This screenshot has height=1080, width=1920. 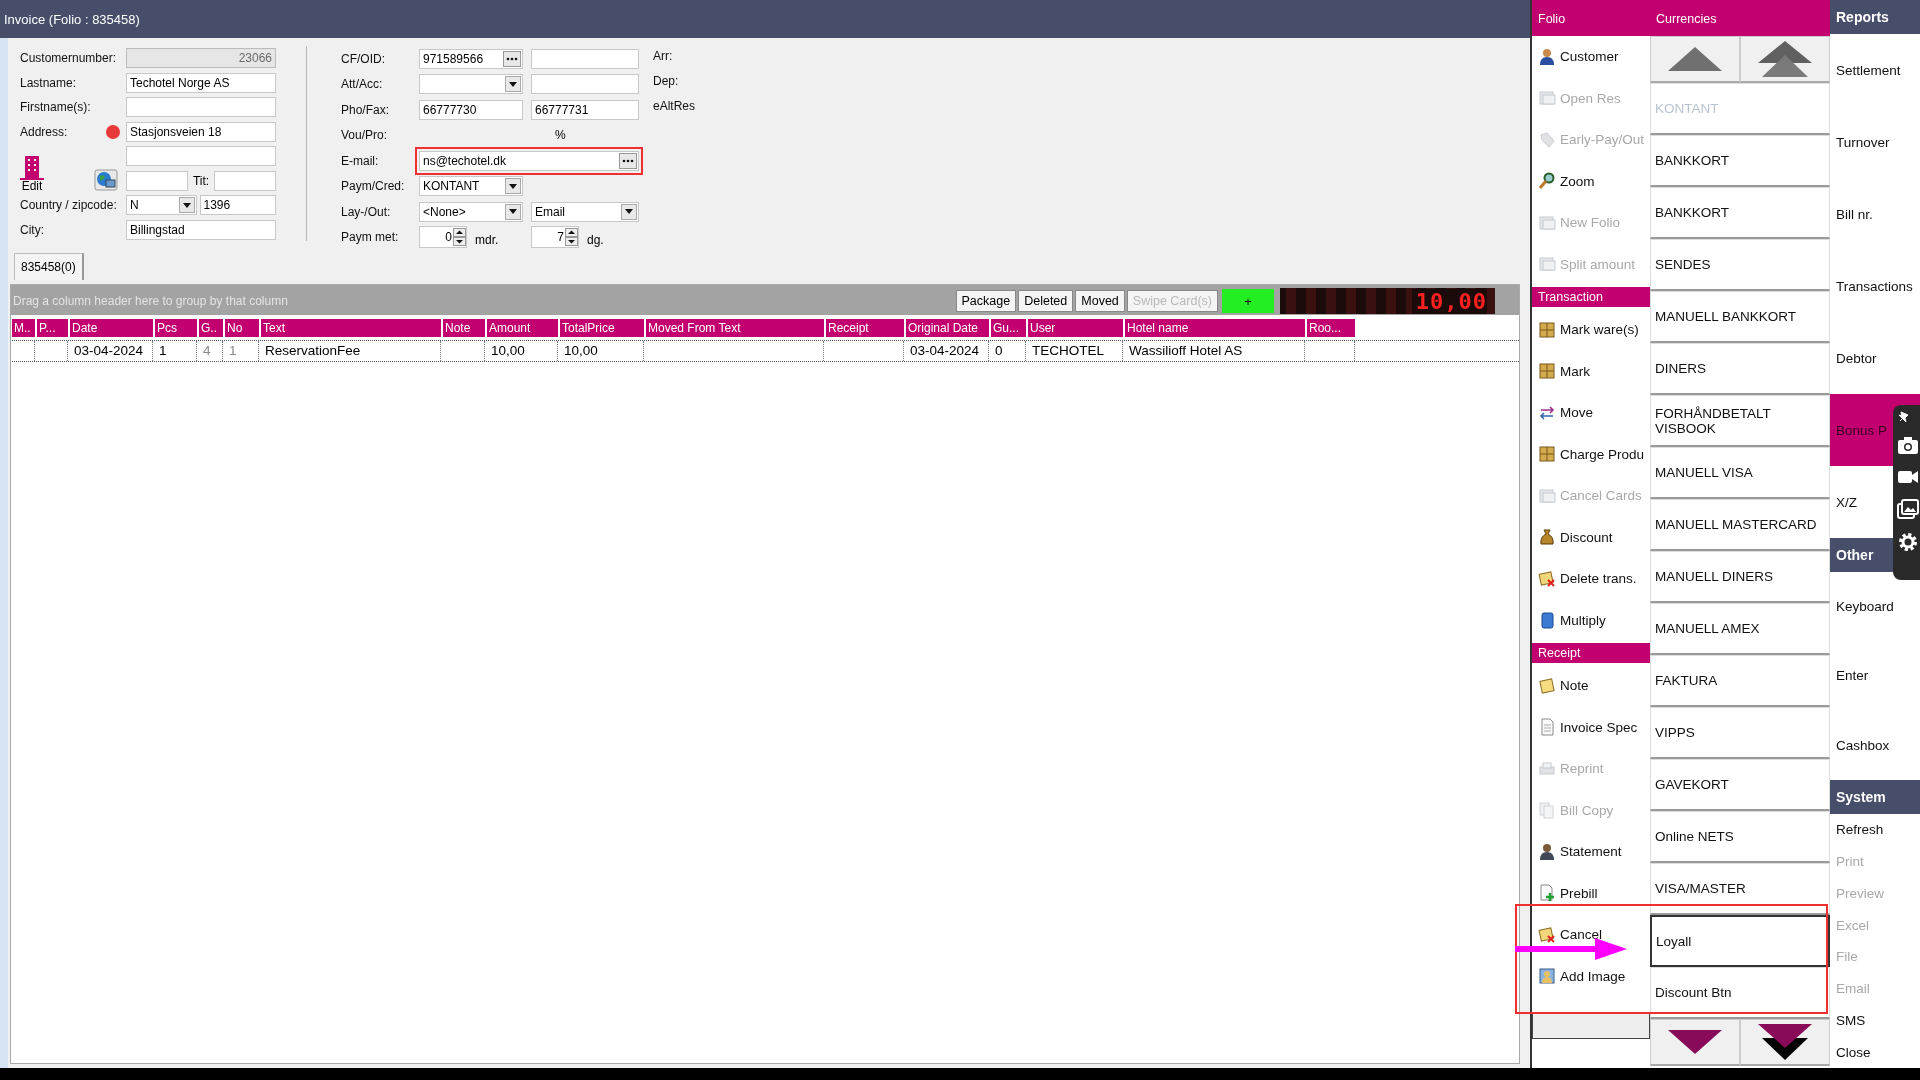 What do you see at coordinates (1908, 542) in the screenshot?
I see `settings-icon` at bounding box center [1908, 542].